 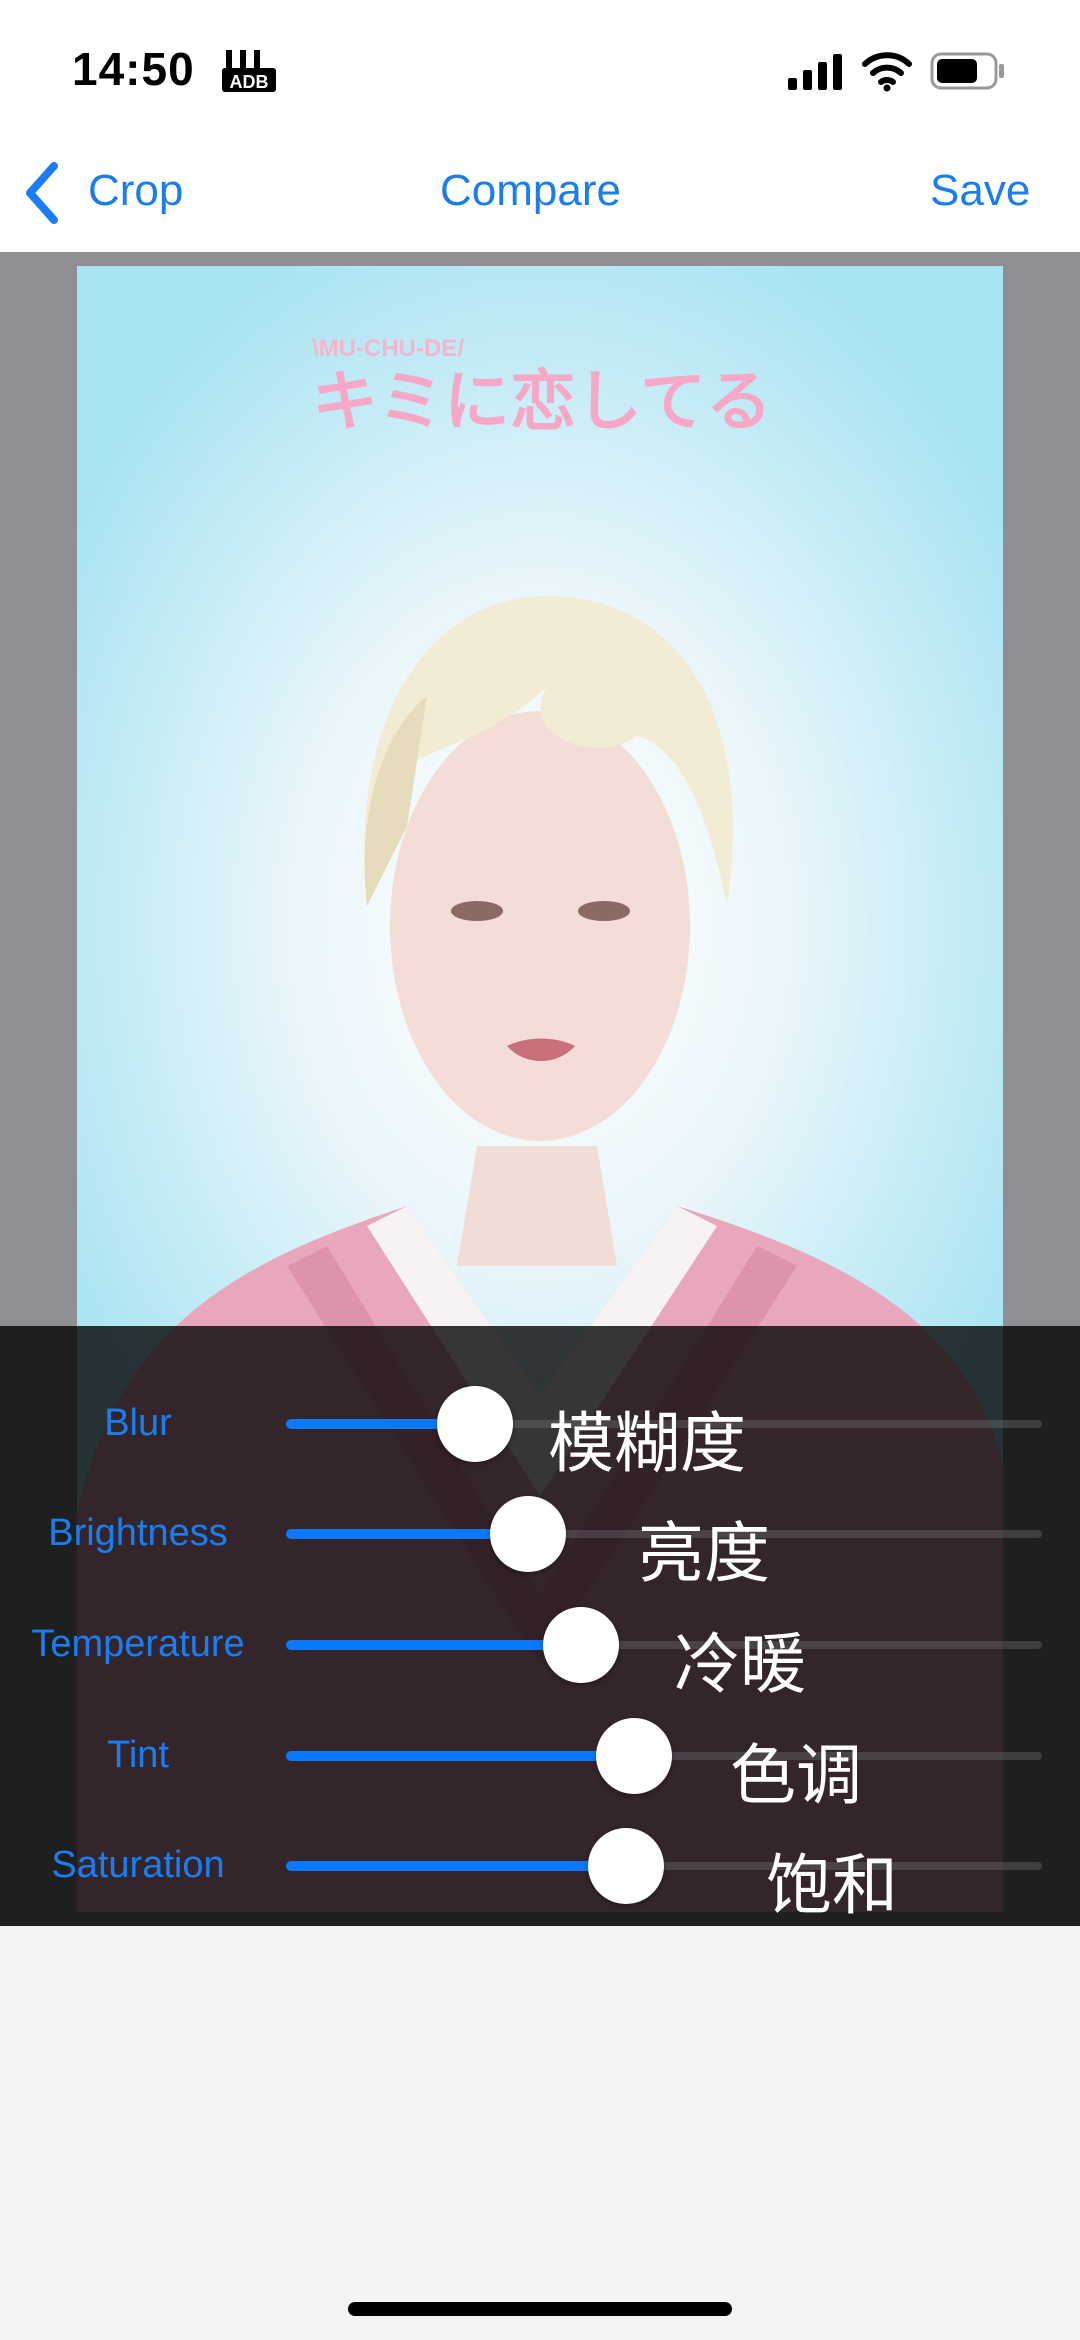 I want to click on photo-logo-main: キミに恋してる, so click(x=542, y=401).